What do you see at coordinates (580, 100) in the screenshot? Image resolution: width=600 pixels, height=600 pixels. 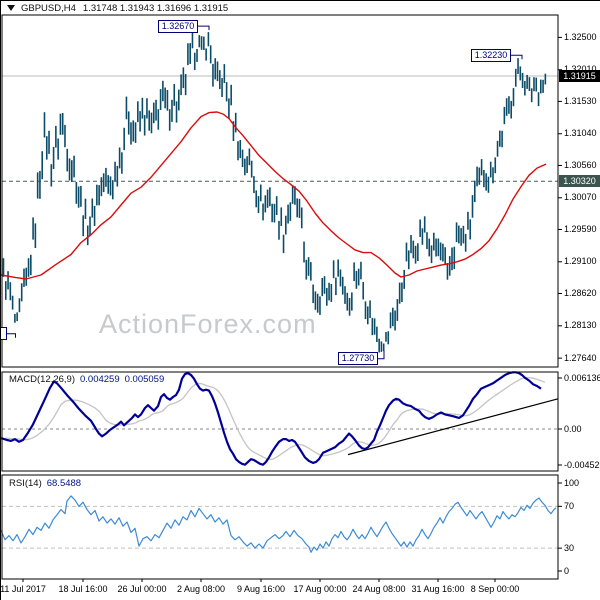 I see `price-axis-tick-label: 1.31530` at bounding box center [580, 100].